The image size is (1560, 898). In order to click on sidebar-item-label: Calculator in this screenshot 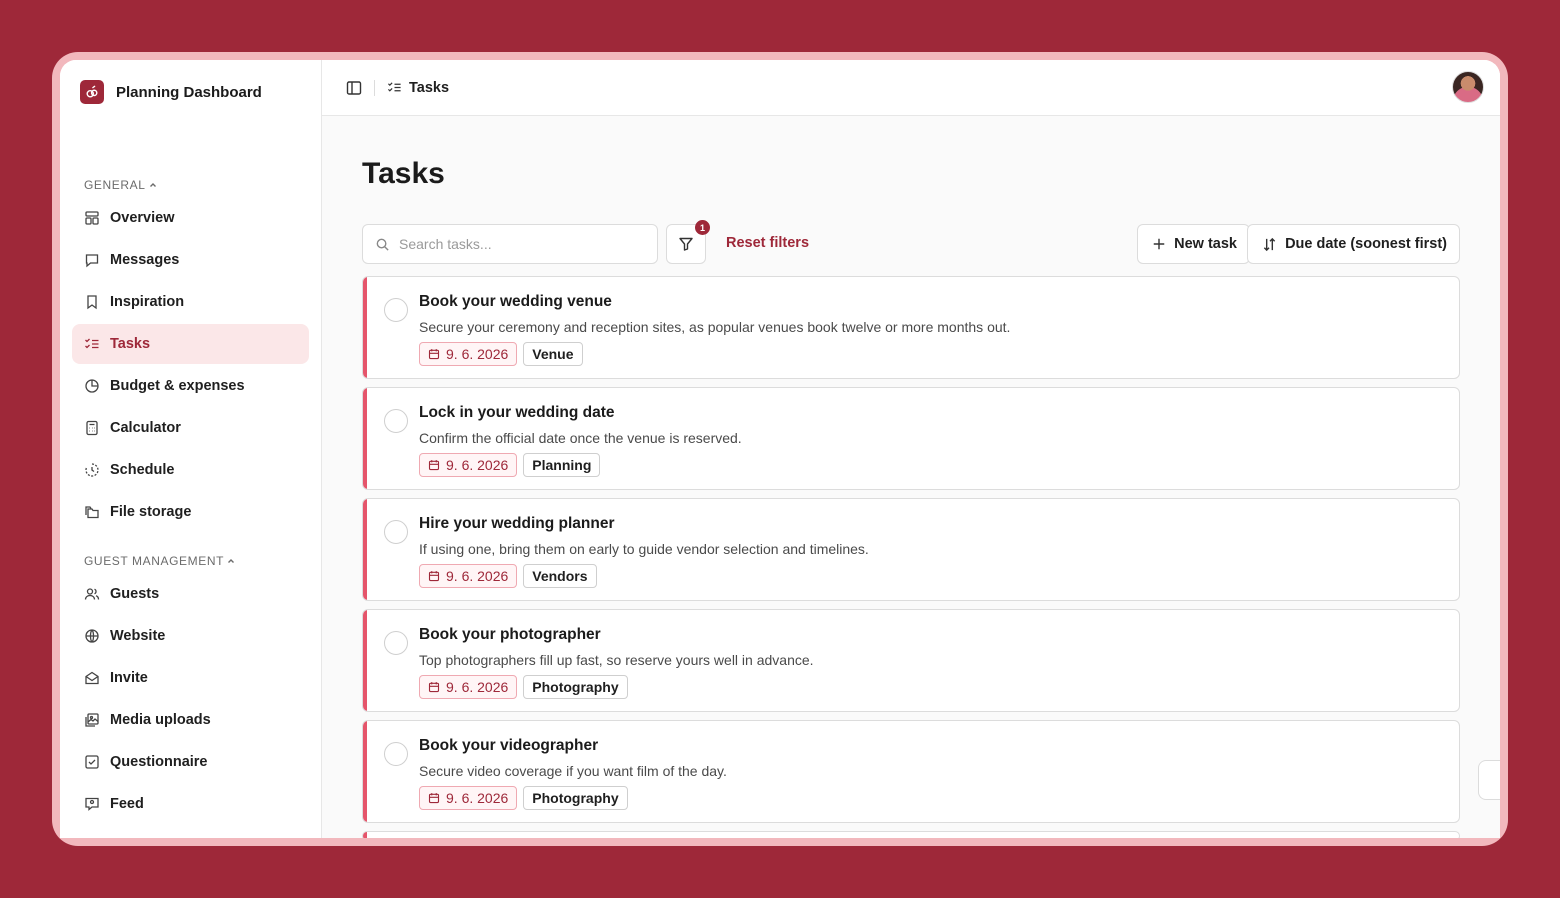, I will do `click(145, 428)`.